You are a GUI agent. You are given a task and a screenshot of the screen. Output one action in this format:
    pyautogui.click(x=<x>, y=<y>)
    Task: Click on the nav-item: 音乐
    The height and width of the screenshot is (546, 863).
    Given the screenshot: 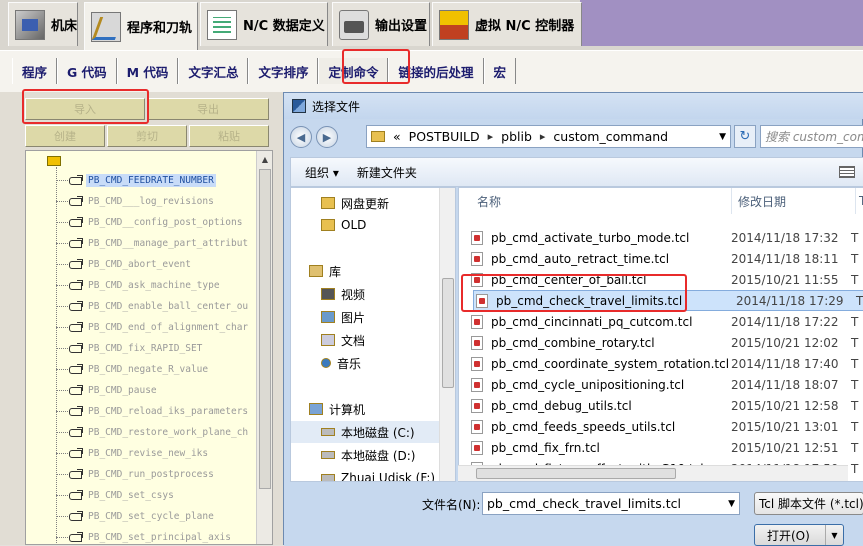 What is the action you would take?
    pyautogui.click(x=341, y=363)
    